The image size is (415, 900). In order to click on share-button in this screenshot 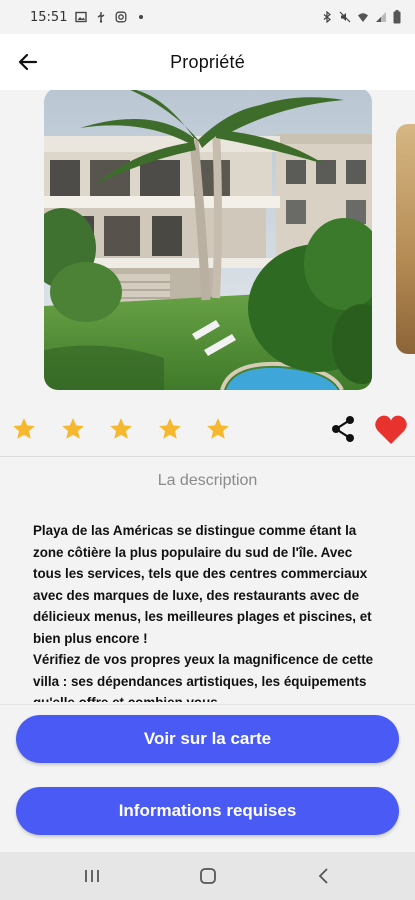, I will do `click(343, 429)`.